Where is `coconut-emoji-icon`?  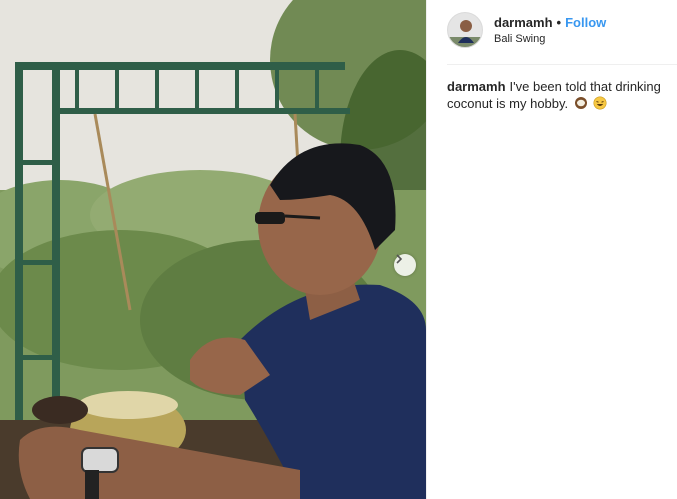
coconut-emoji-icon is located at coordinates (581, 105).